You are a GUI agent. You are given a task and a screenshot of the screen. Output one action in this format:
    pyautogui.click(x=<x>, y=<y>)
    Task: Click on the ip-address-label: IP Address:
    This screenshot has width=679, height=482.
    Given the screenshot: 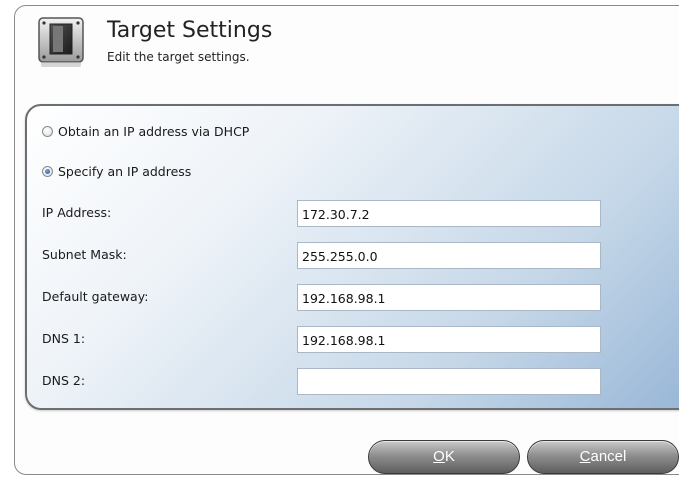 What is the action you would take?
    pyautogui.click(x=77, y=212)
    